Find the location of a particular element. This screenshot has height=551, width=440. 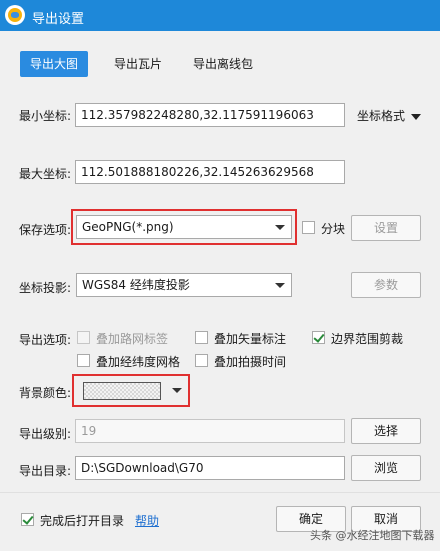

road-label-option: 叠加路网标签 is located at coordinates (132, 339).